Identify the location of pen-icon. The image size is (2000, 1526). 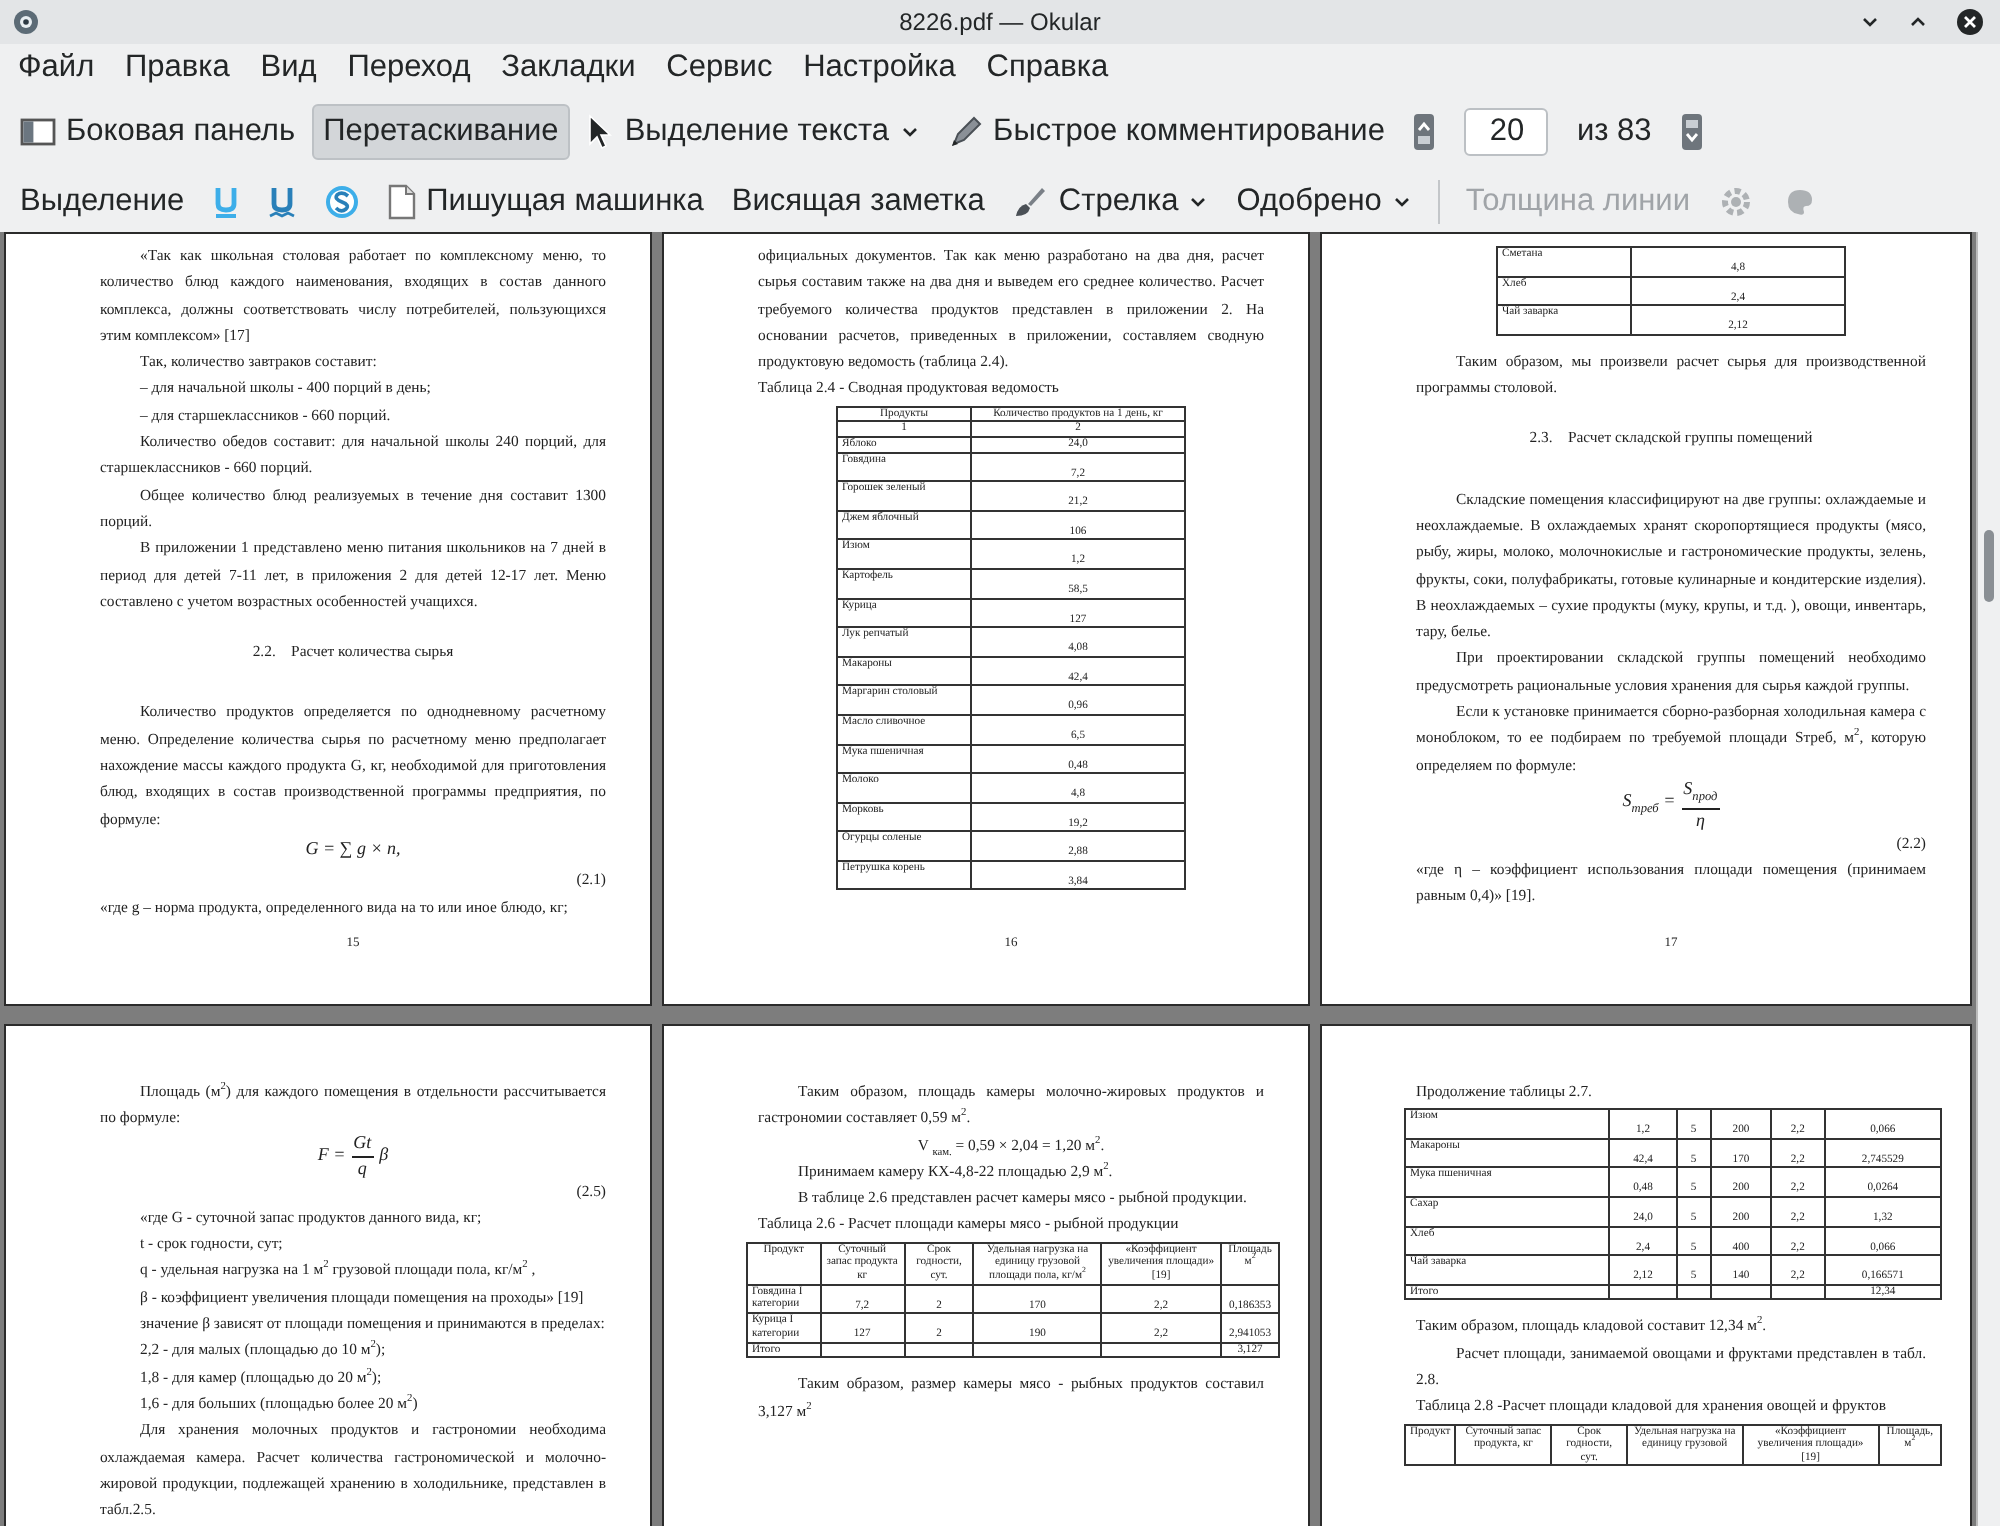
(965, 132).